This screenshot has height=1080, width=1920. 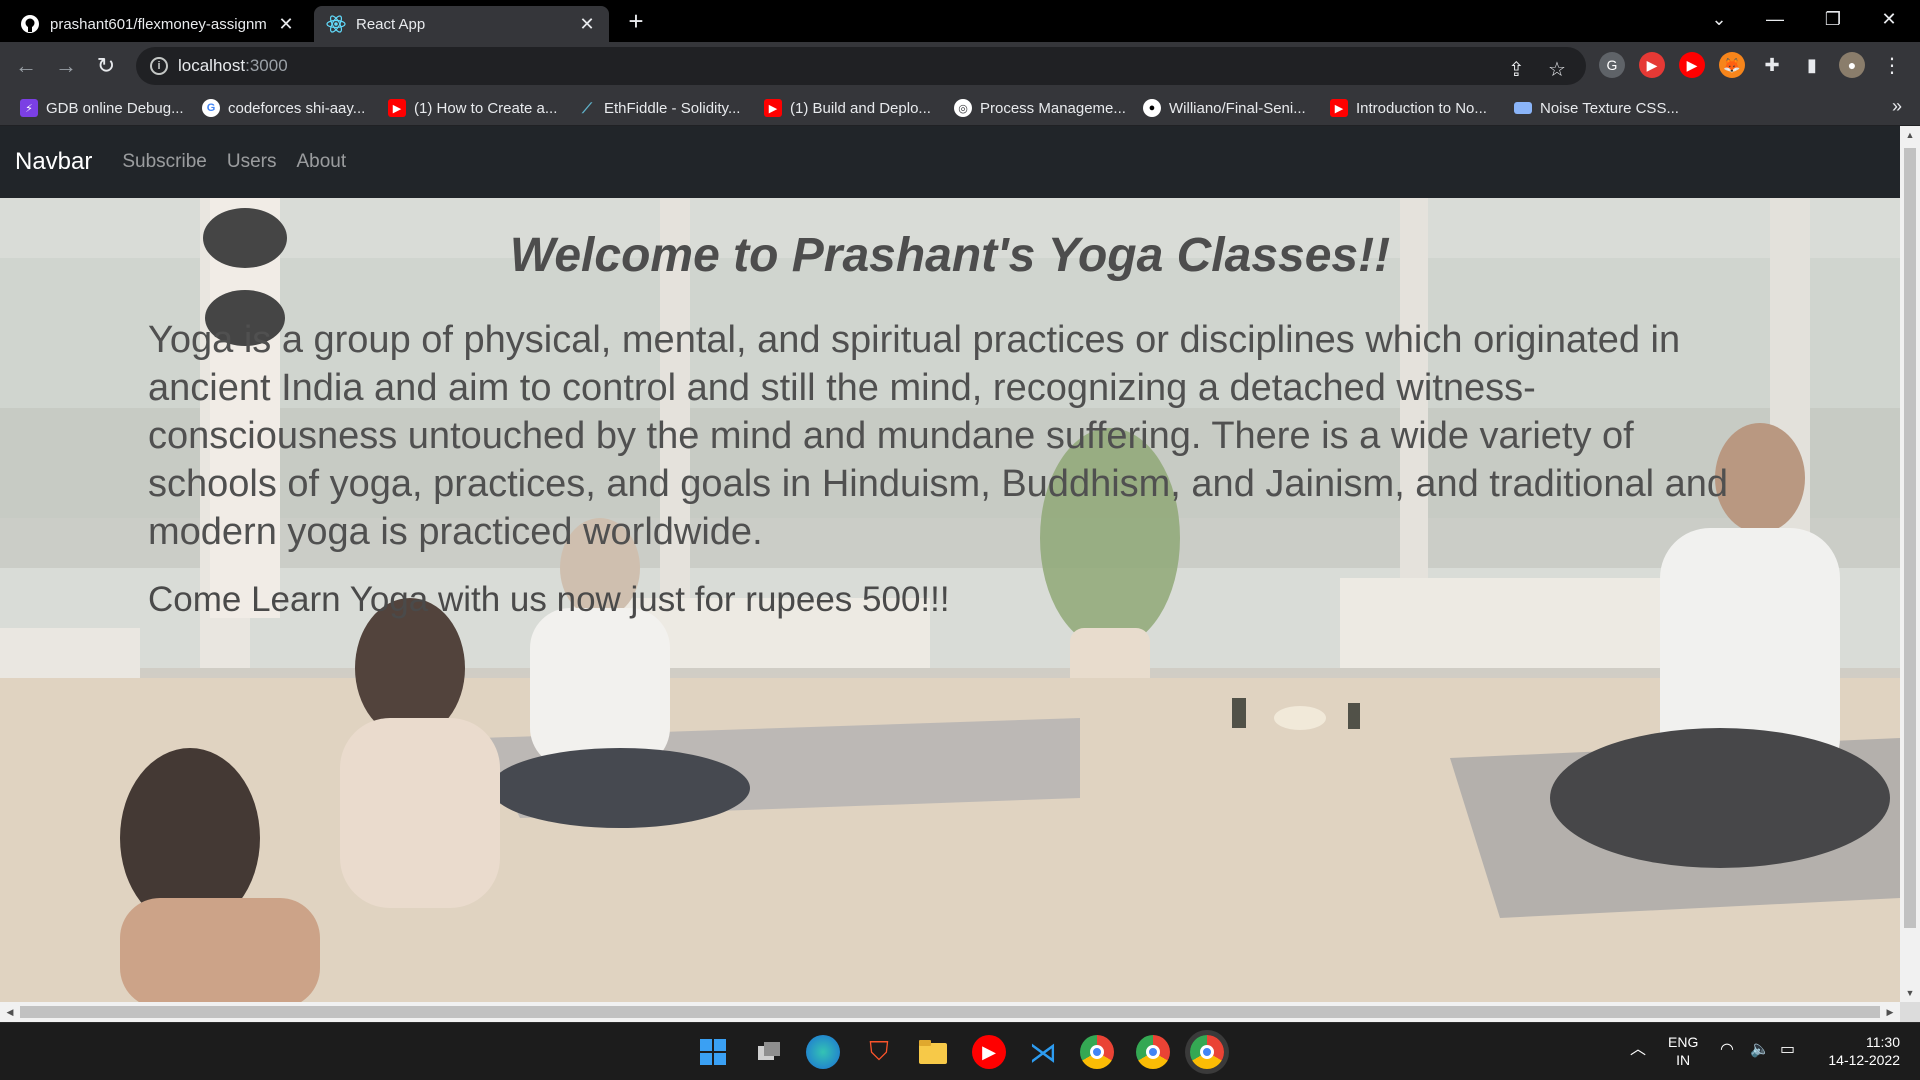 What do you see at coordinates (1833, 20) in the screenshot?
I see `restore-button: ❐` at bounding box center [1833, 20].